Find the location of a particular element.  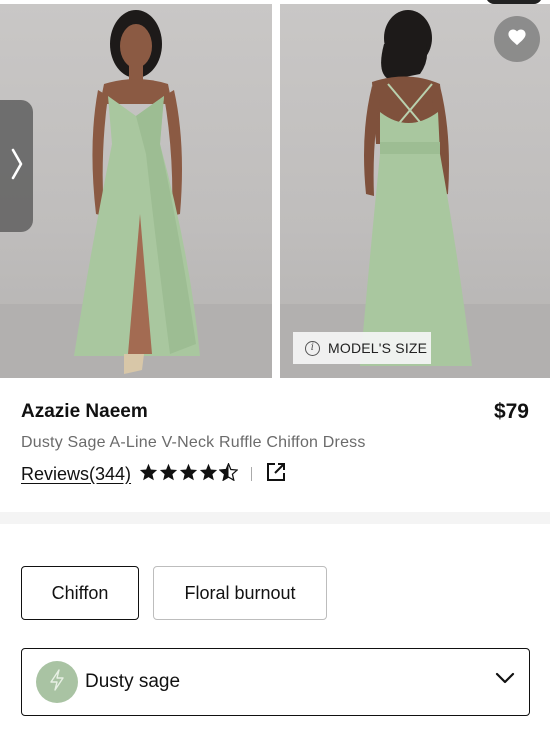

reviews-row: Reviews(344) is located at coordinates (154, 474).